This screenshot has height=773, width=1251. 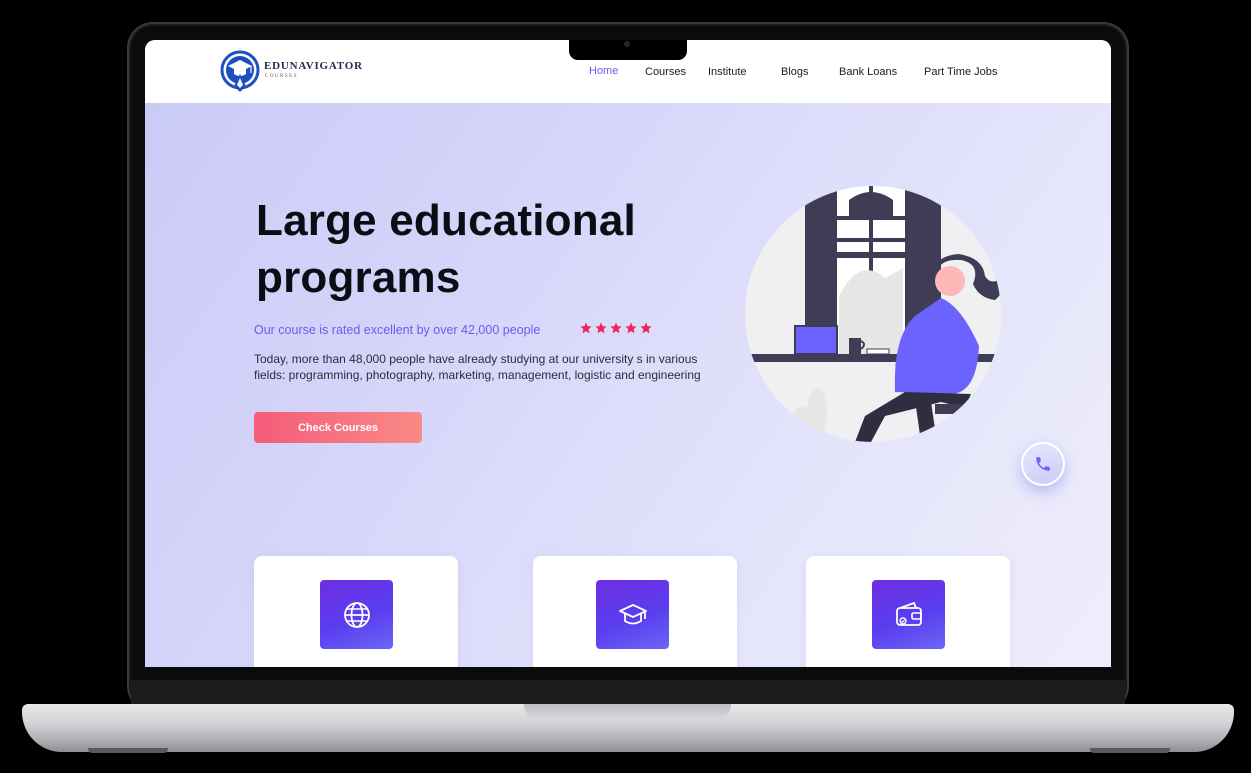 What do you see at coordinates (665, 72) in the screenshot?
I see `nav-courses: Courses` at bounding box center [665, 72].